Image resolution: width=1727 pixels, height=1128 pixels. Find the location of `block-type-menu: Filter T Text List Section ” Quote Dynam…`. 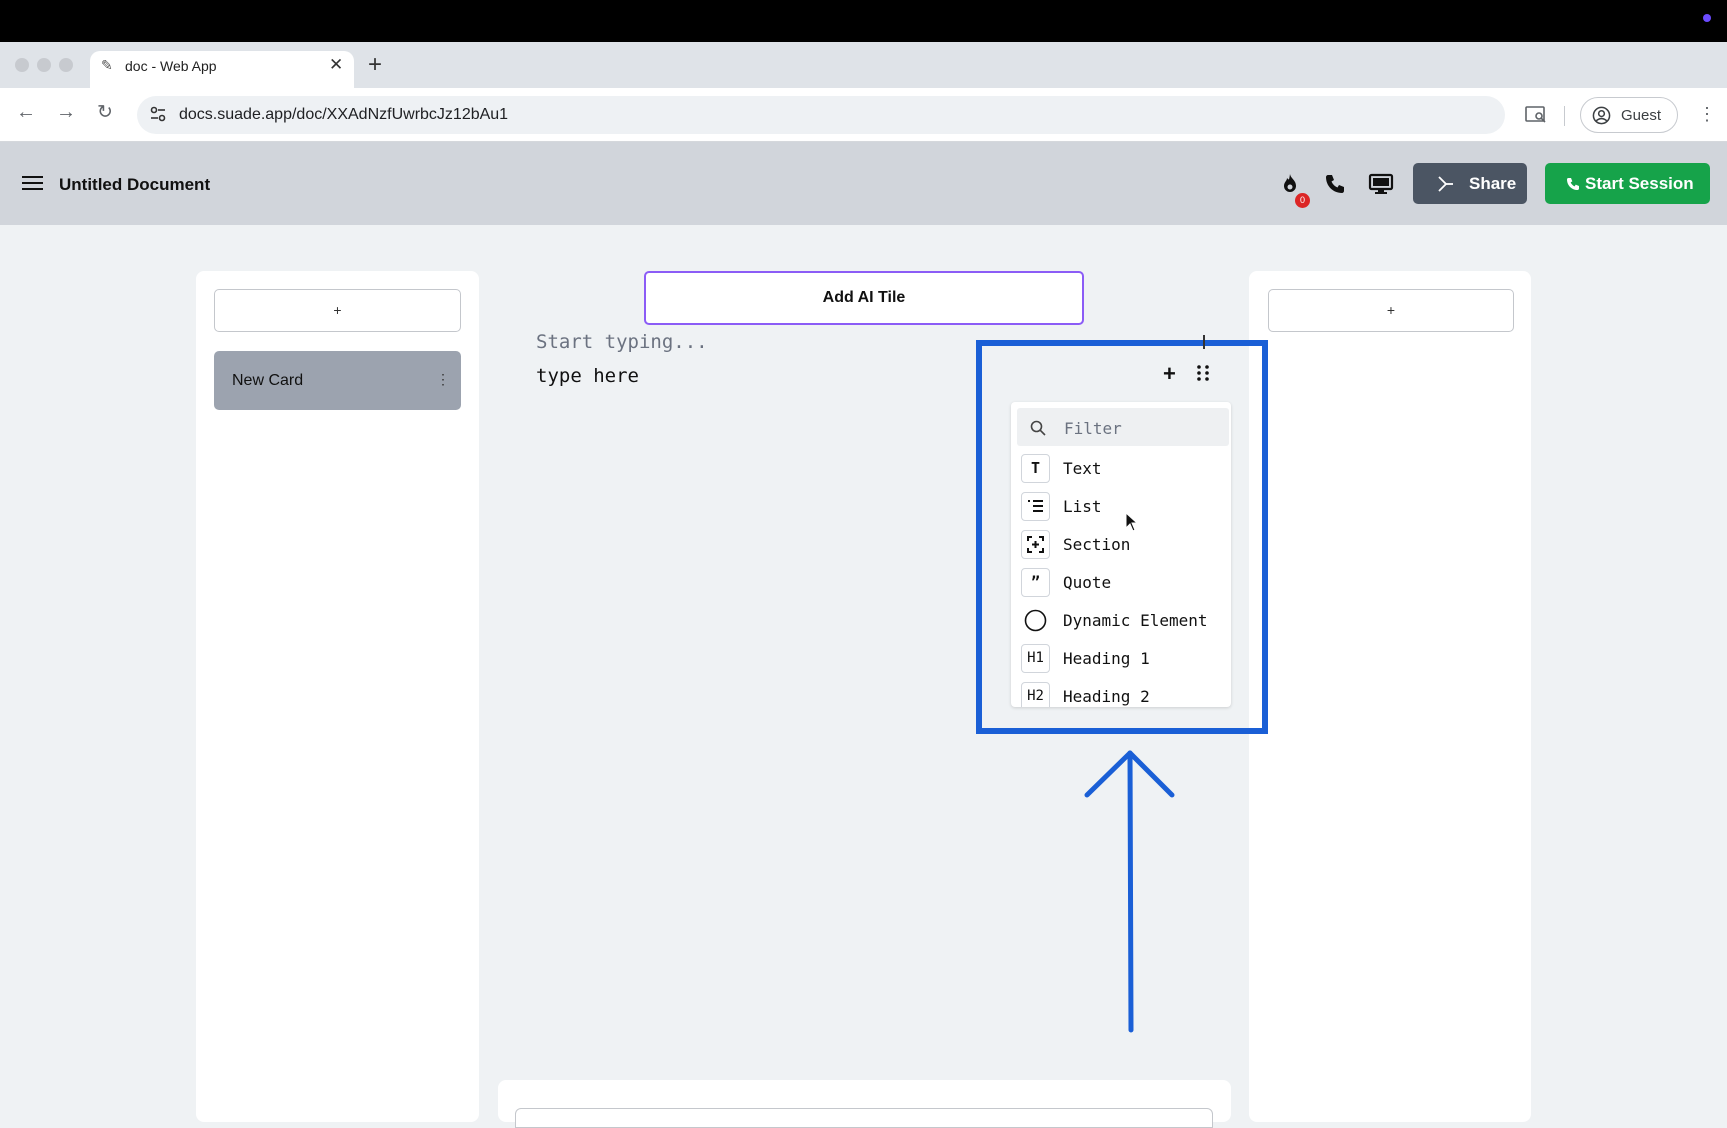

block-type-menu: Filter T Text List Section ” Quote Dynam… is located at coordinates (1121, 554).